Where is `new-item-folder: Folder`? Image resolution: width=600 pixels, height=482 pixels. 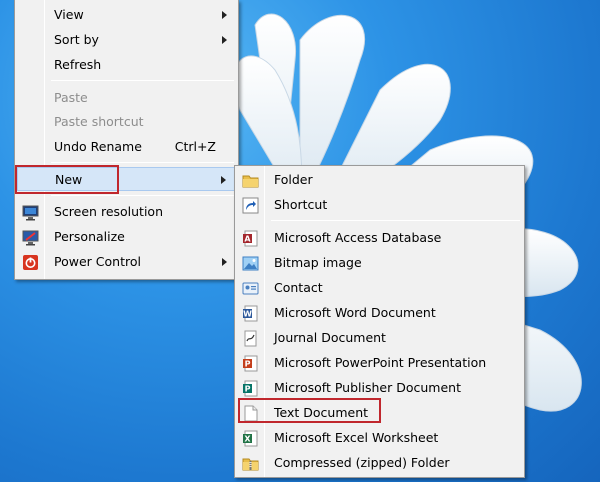
new-item-folder: Folder is located at coordinates (379, 180).